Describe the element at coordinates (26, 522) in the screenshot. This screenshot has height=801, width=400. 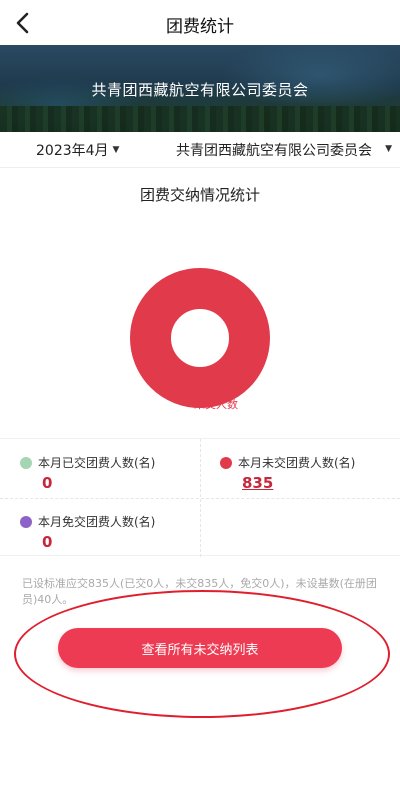
I see `exempt-legend-dot` at that location.